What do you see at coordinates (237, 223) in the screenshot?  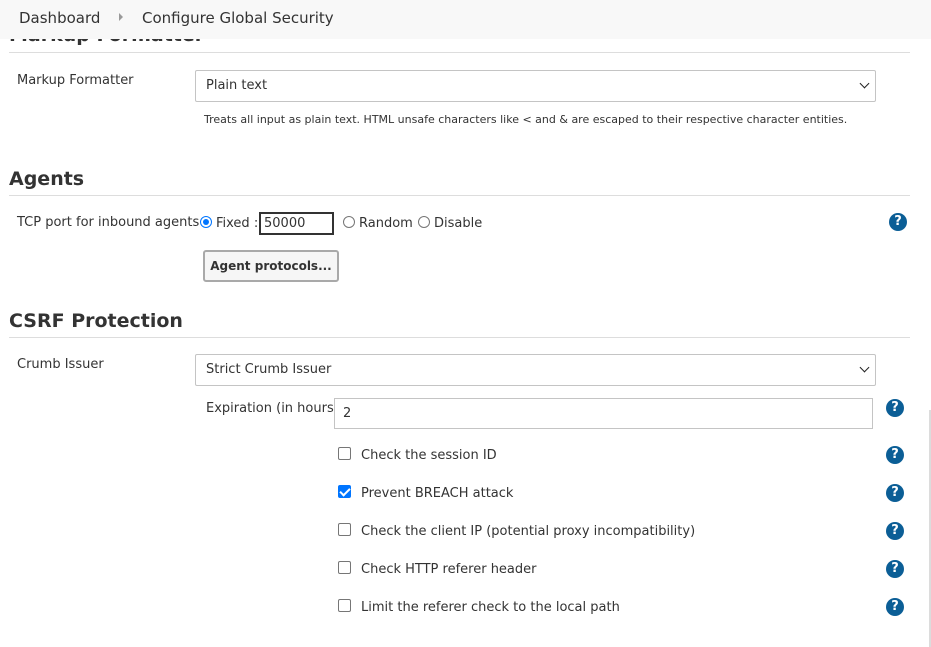 I see `radio-fixed-label: Fixed :` at bounding box center [237, 223].